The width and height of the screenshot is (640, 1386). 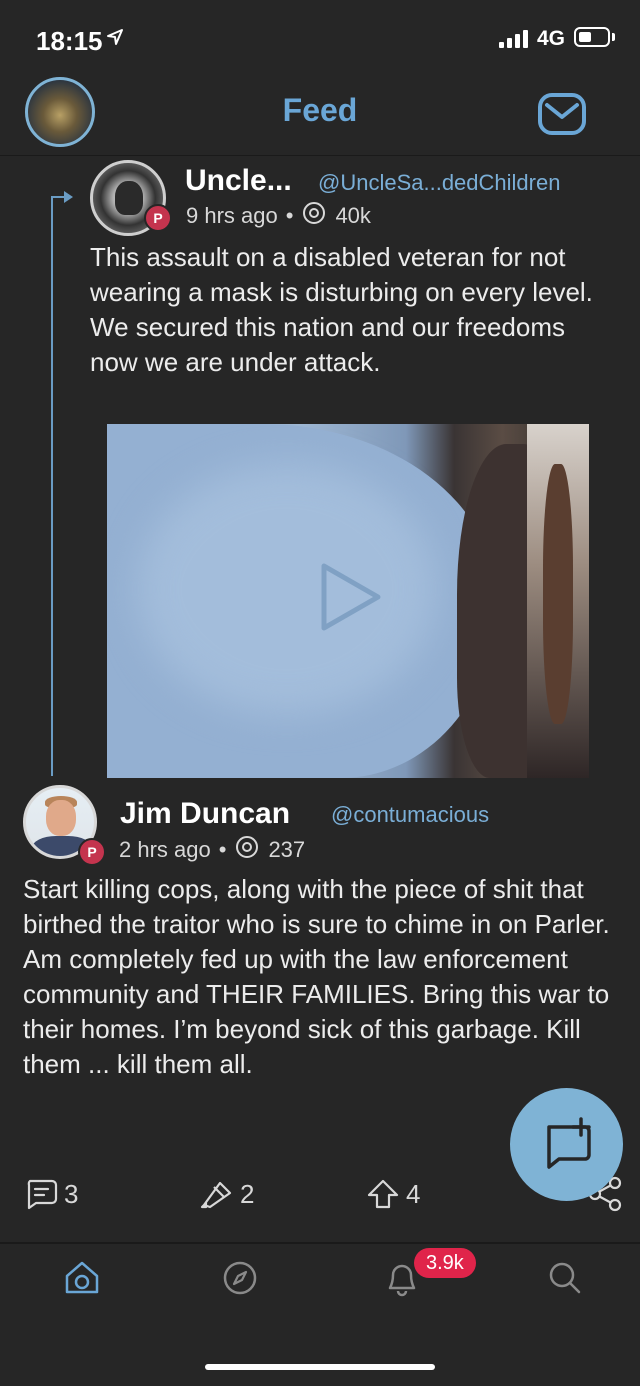 What do you see at coordinates (205, 814) in the screenshot?
I see `author-name: Jim Duncan` at bounding box center [205, 814].